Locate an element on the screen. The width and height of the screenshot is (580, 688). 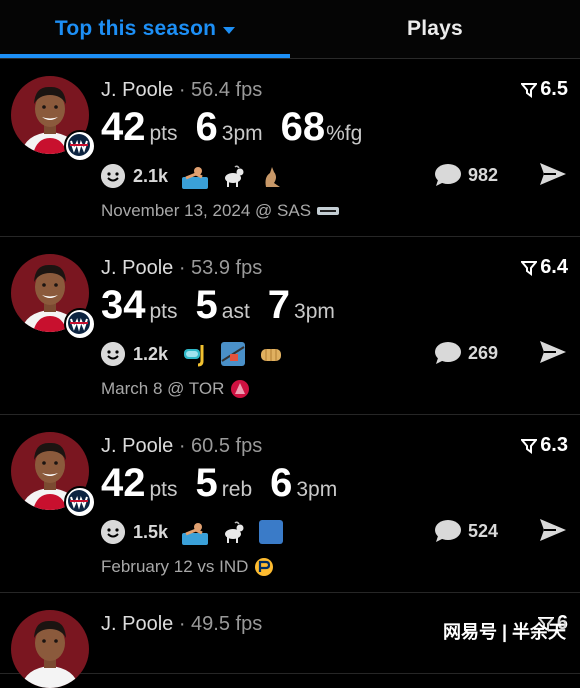
comments: 982 is located at coordinates (466, 175).